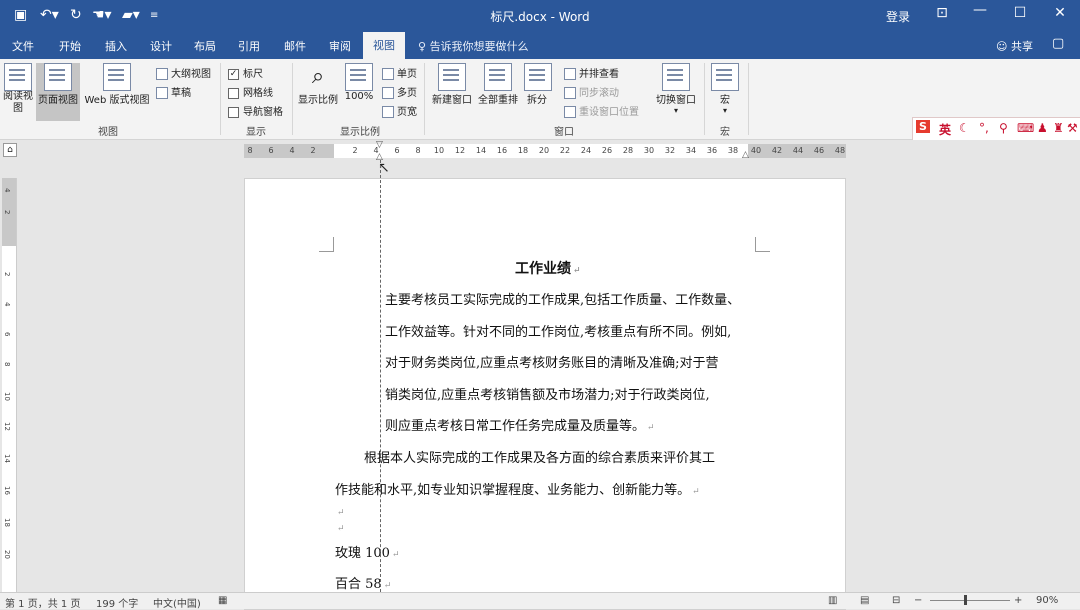 The width and height of the screenshot is (1080, 610). What do you see at coordinates (964, 128) in the screenshot?
I see `moon-icon: ☾` at bounding box center [964, 128].